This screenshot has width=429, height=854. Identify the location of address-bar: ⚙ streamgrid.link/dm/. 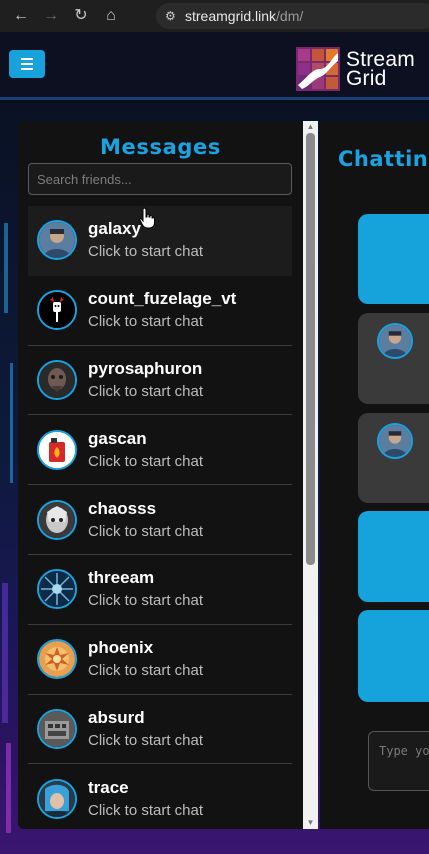
(292, 16).